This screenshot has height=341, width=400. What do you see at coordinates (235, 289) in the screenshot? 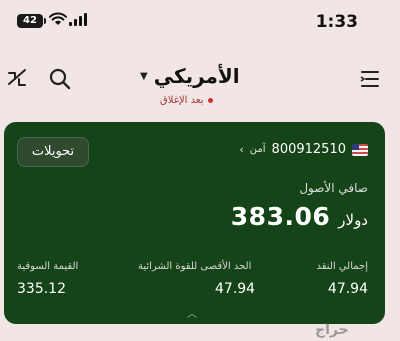
I see `buying-power-value: 47.94` at bounding box center [235, 289].